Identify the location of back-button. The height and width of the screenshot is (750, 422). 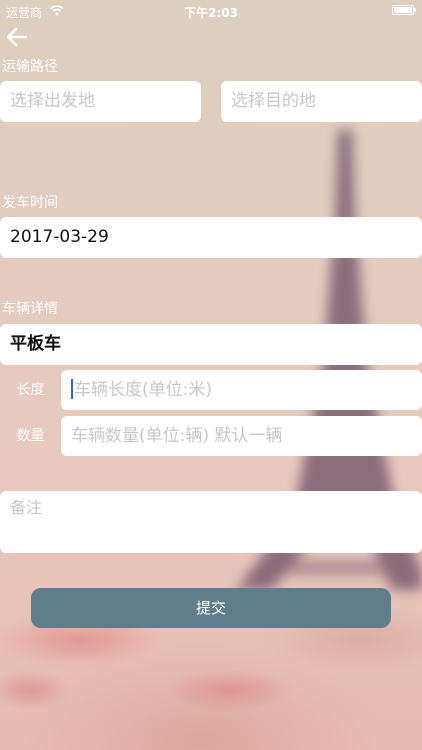
(17, 37).